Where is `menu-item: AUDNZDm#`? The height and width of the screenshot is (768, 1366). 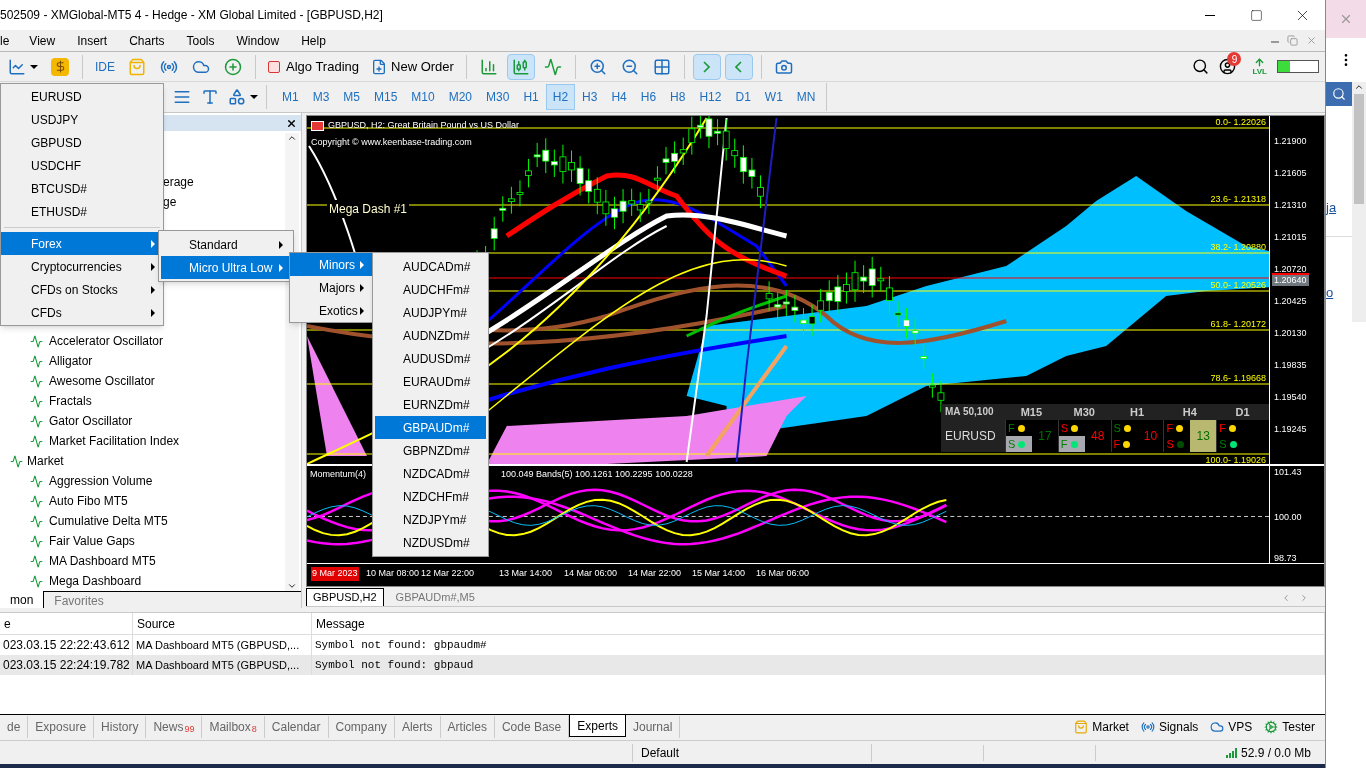 menu-item: AUDNZDm# is located at coordinates (430, 335).